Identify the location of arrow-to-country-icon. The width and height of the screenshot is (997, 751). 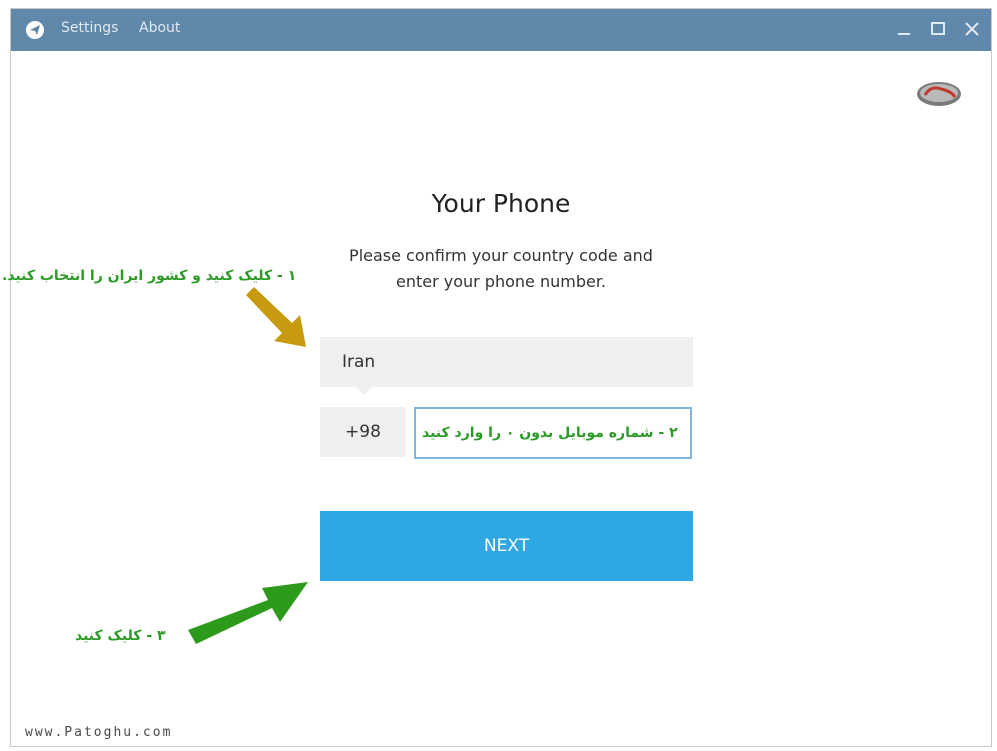
(276, 317).